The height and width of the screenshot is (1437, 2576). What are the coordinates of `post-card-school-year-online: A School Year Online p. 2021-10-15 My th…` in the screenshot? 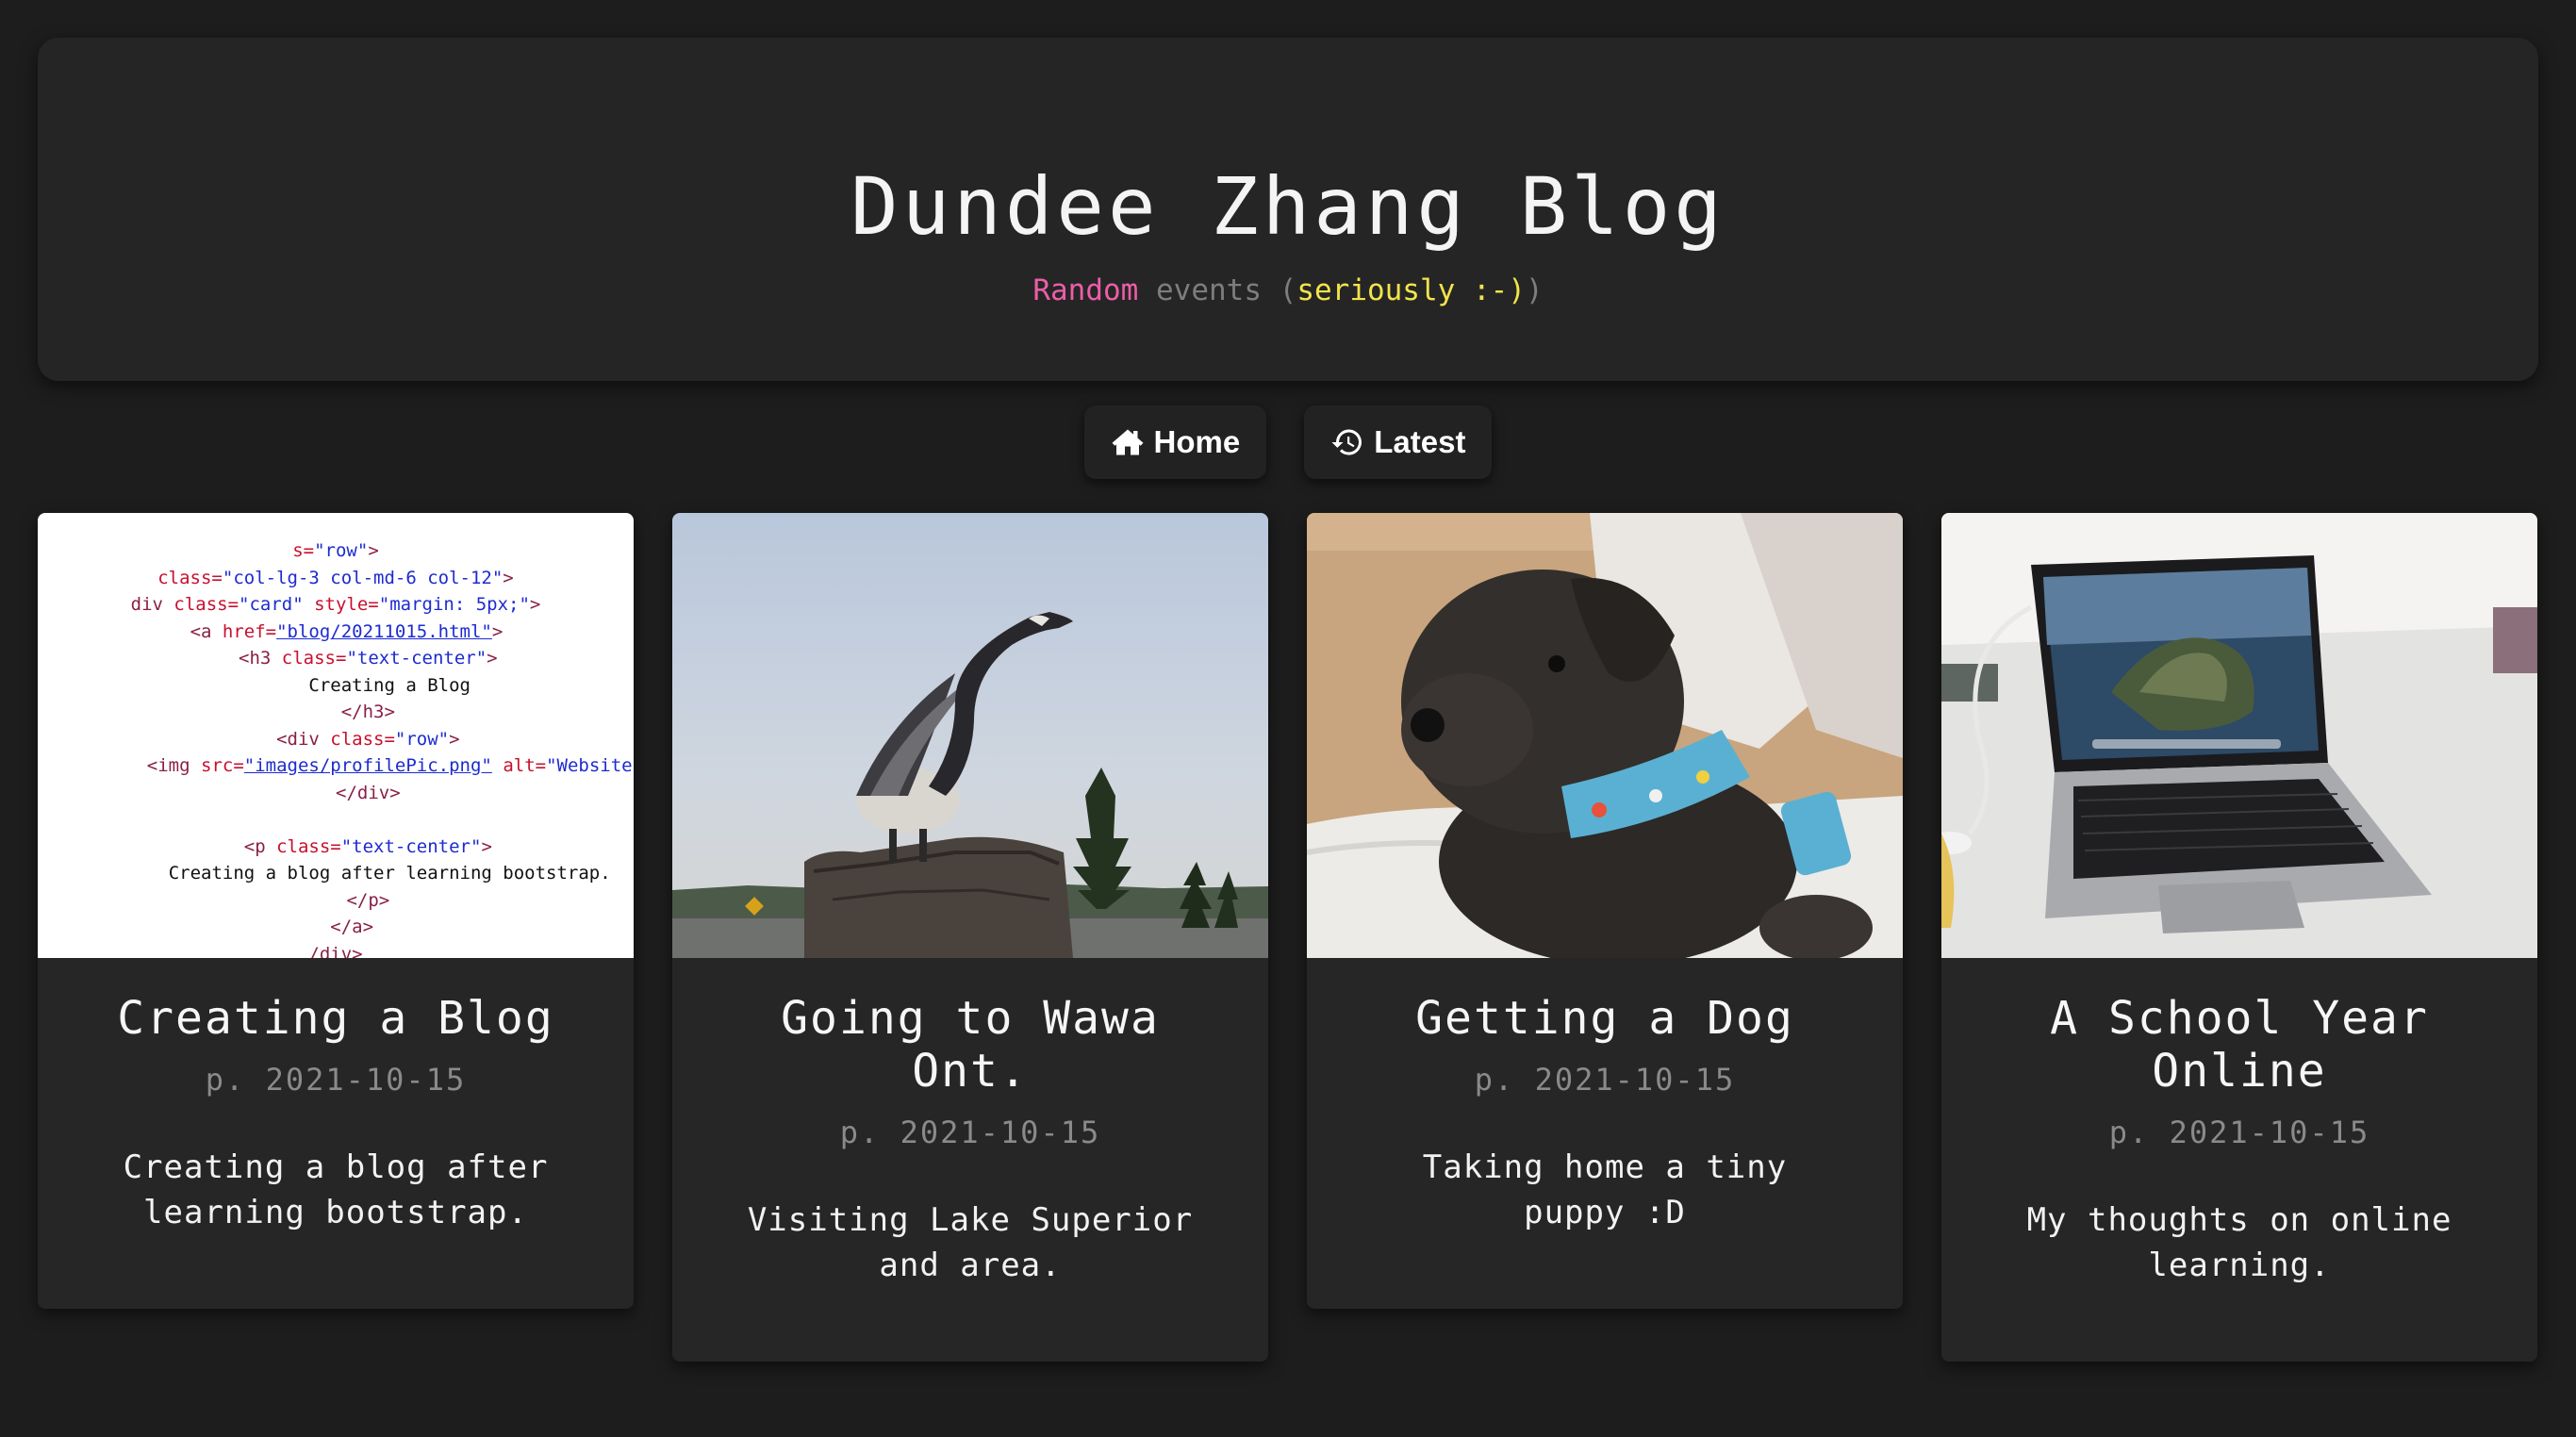 It's located at (2239, 937).